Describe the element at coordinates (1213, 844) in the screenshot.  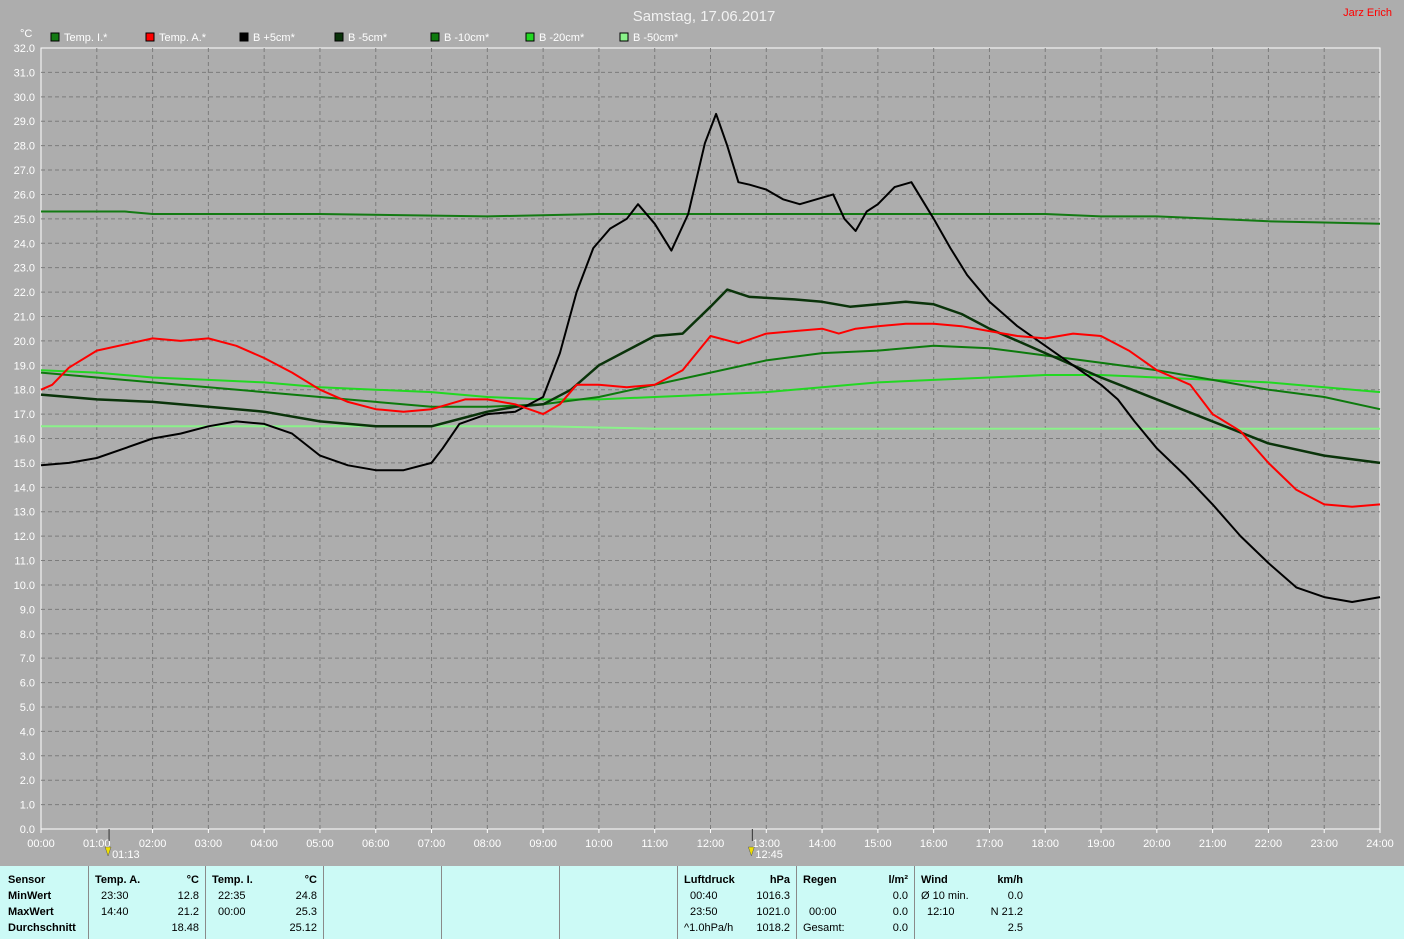
I see `x-tick-label: 21:00` at that location.